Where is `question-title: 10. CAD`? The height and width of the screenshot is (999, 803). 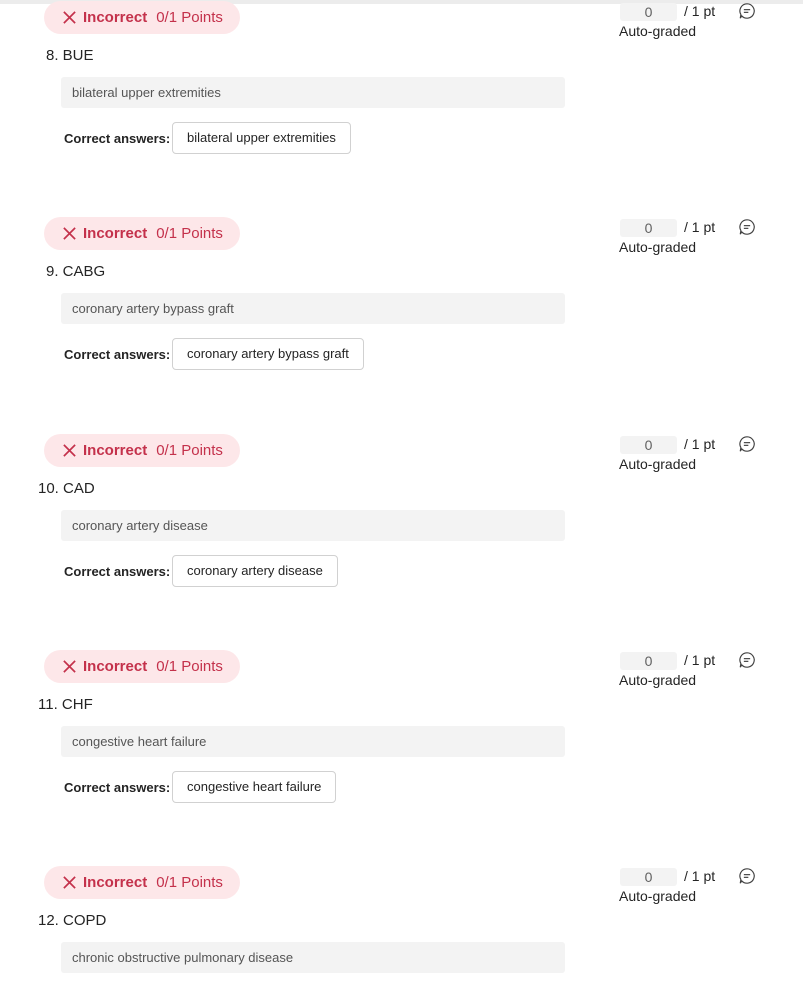 question-title: 10. CAD is located at coordinates (66, 488).